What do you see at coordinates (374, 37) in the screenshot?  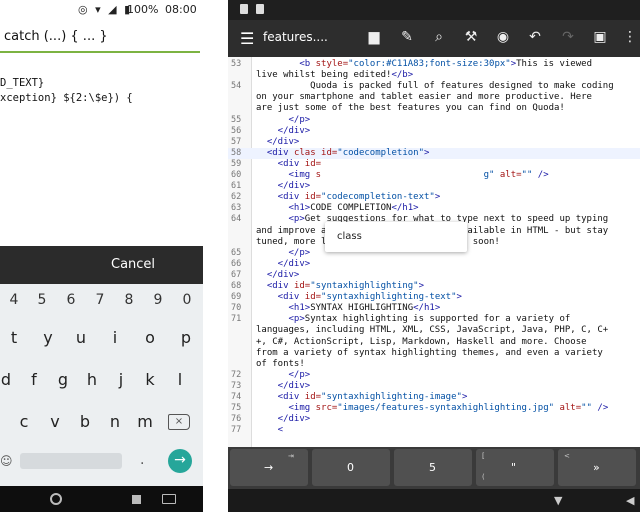 I see `folder-icon: ▆` at bounding box center [374, 37].